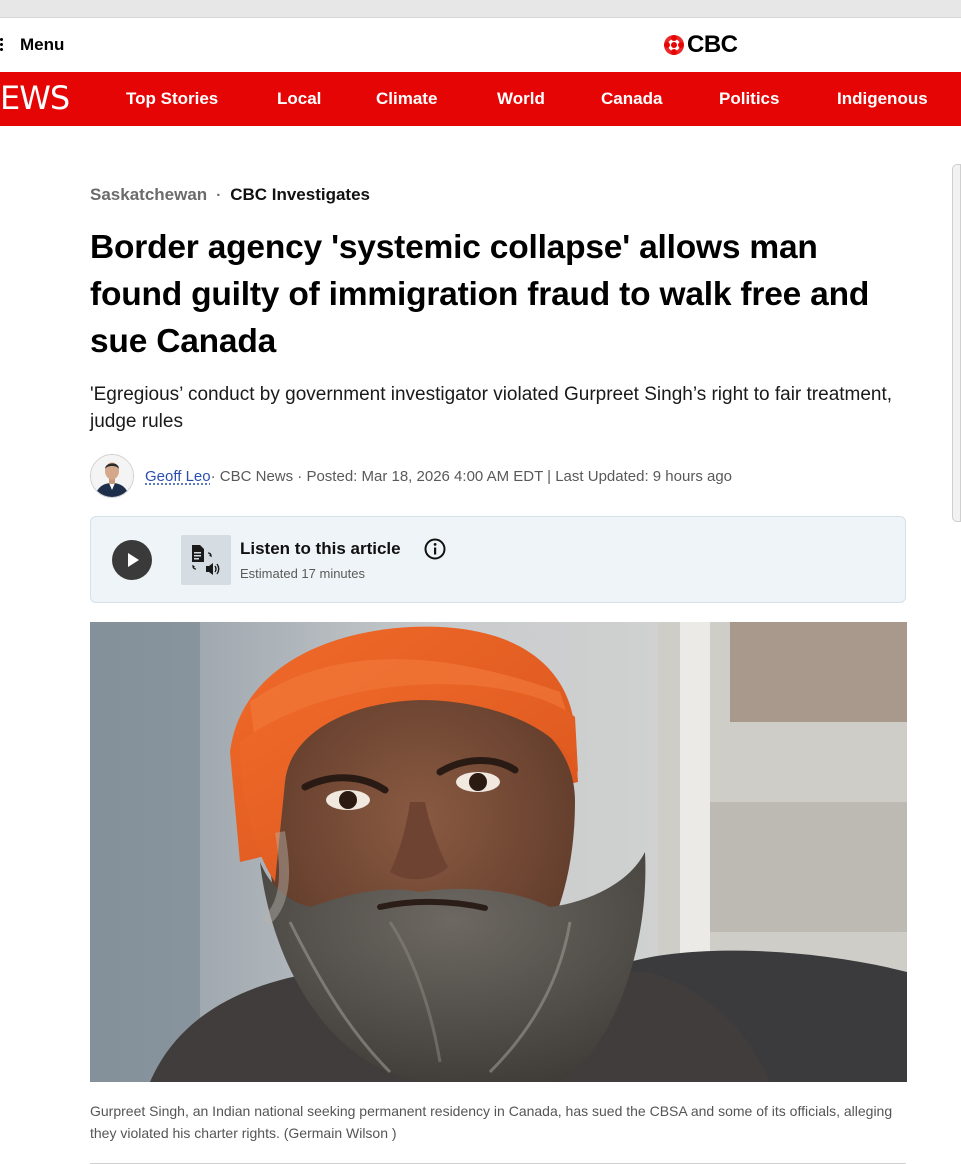 This screenshot has height=1164, width=961. Describe the element at coordinates (480, 45) in the screenshot. I see `site-header: Menu CBC` at that location.